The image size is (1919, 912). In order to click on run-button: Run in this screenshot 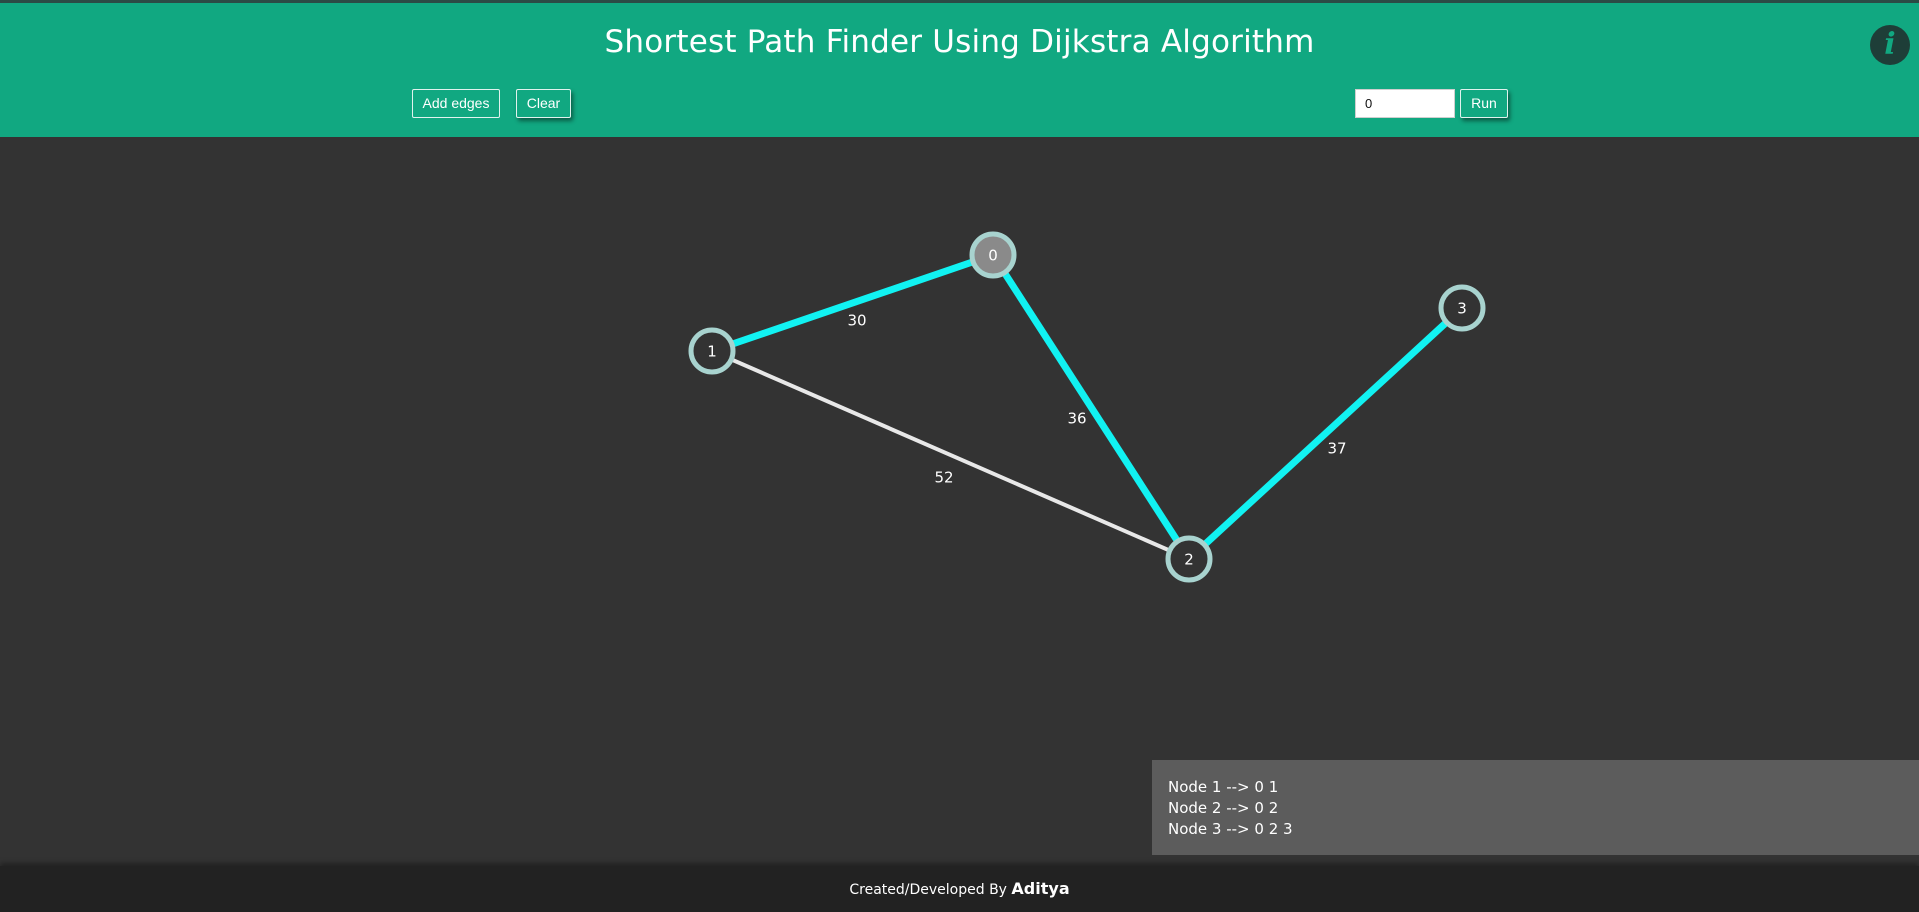, I will do `click(1484, 103)`.